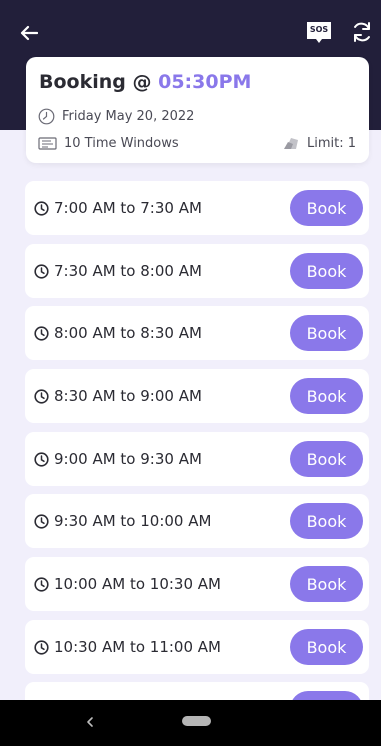  Describe the element at coordinates (99, 82) in the screenshot. I see `booking-title-prefix: Booking @` at that location.